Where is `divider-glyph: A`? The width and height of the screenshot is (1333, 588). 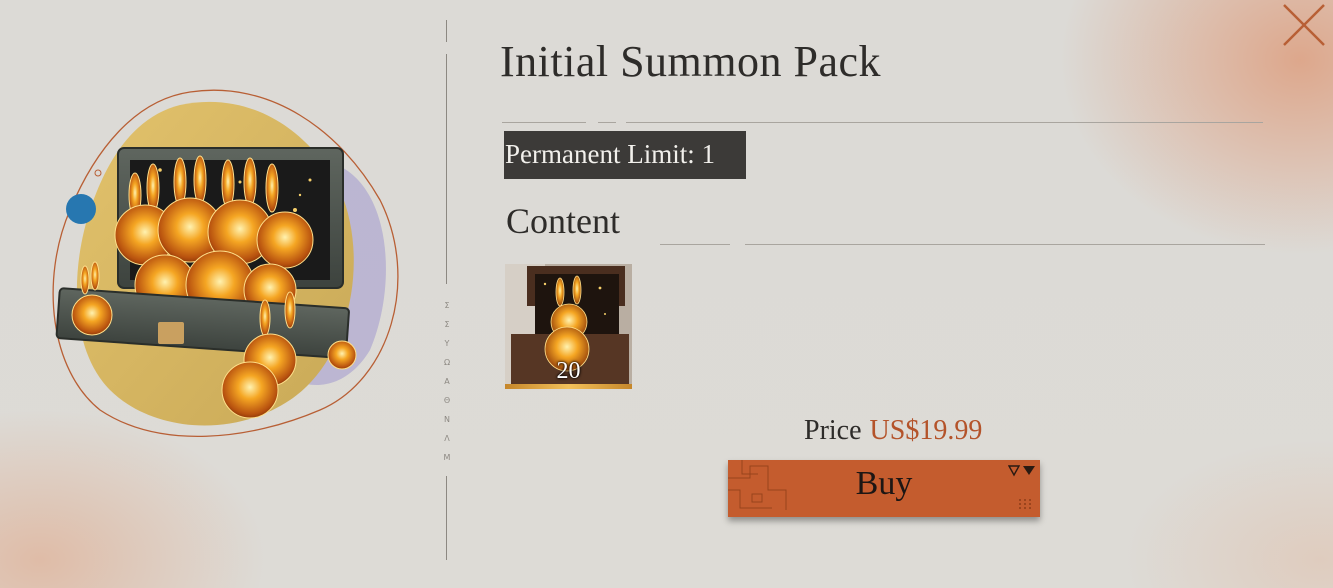 divider-glyph: A is located at coordinates (447, 381).